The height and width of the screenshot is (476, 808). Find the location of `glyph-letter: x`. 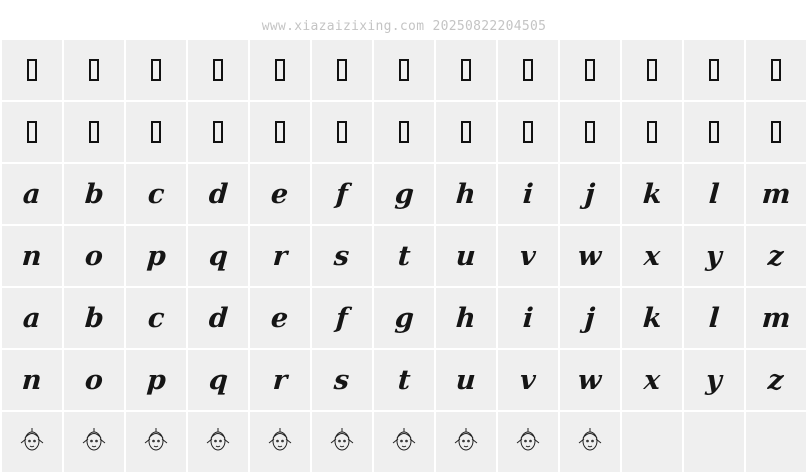

glyph-letter: x is located at coordinates (652, 256).